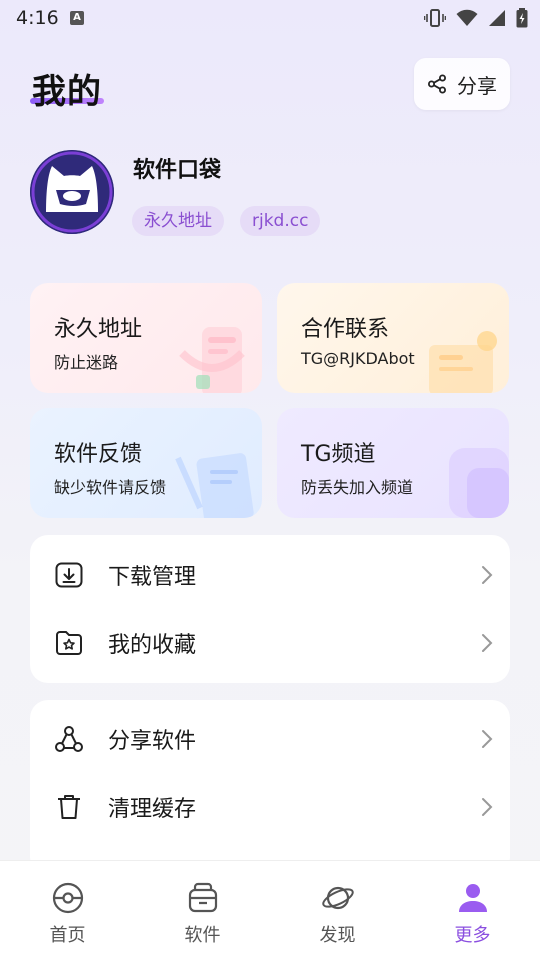  I want to click on avatar, so click(72, 192).